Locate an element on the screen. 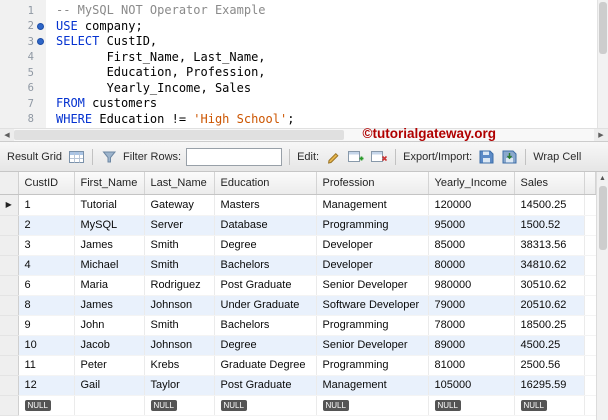 This screenshot has height=420, width=608. scrollbar-track: ©tutorialgateway.org is located at coordinates (304, 133).